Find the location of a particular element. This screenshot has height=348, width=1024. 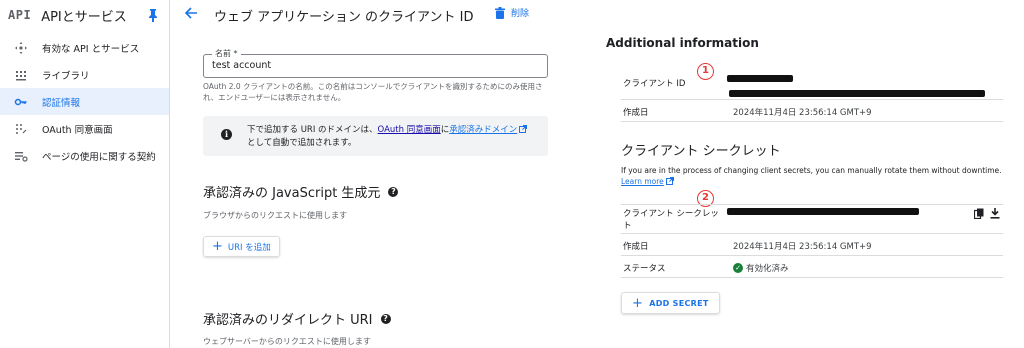

name-field-label: 名前 * is located at coordinates (226, 53).